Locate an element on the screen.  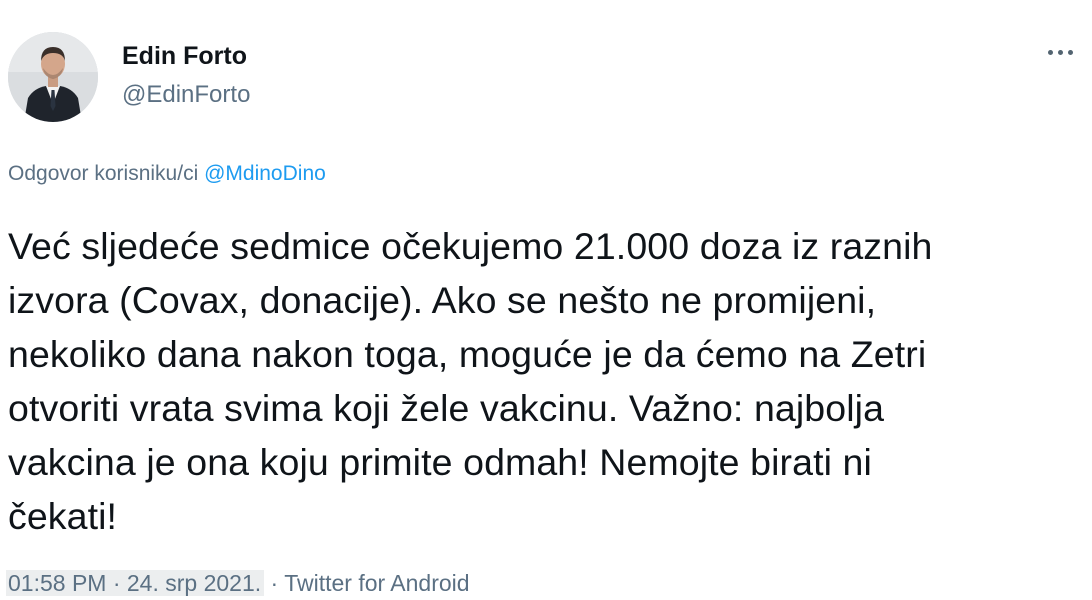
avatar-photo is located at coordinates (53, 77).